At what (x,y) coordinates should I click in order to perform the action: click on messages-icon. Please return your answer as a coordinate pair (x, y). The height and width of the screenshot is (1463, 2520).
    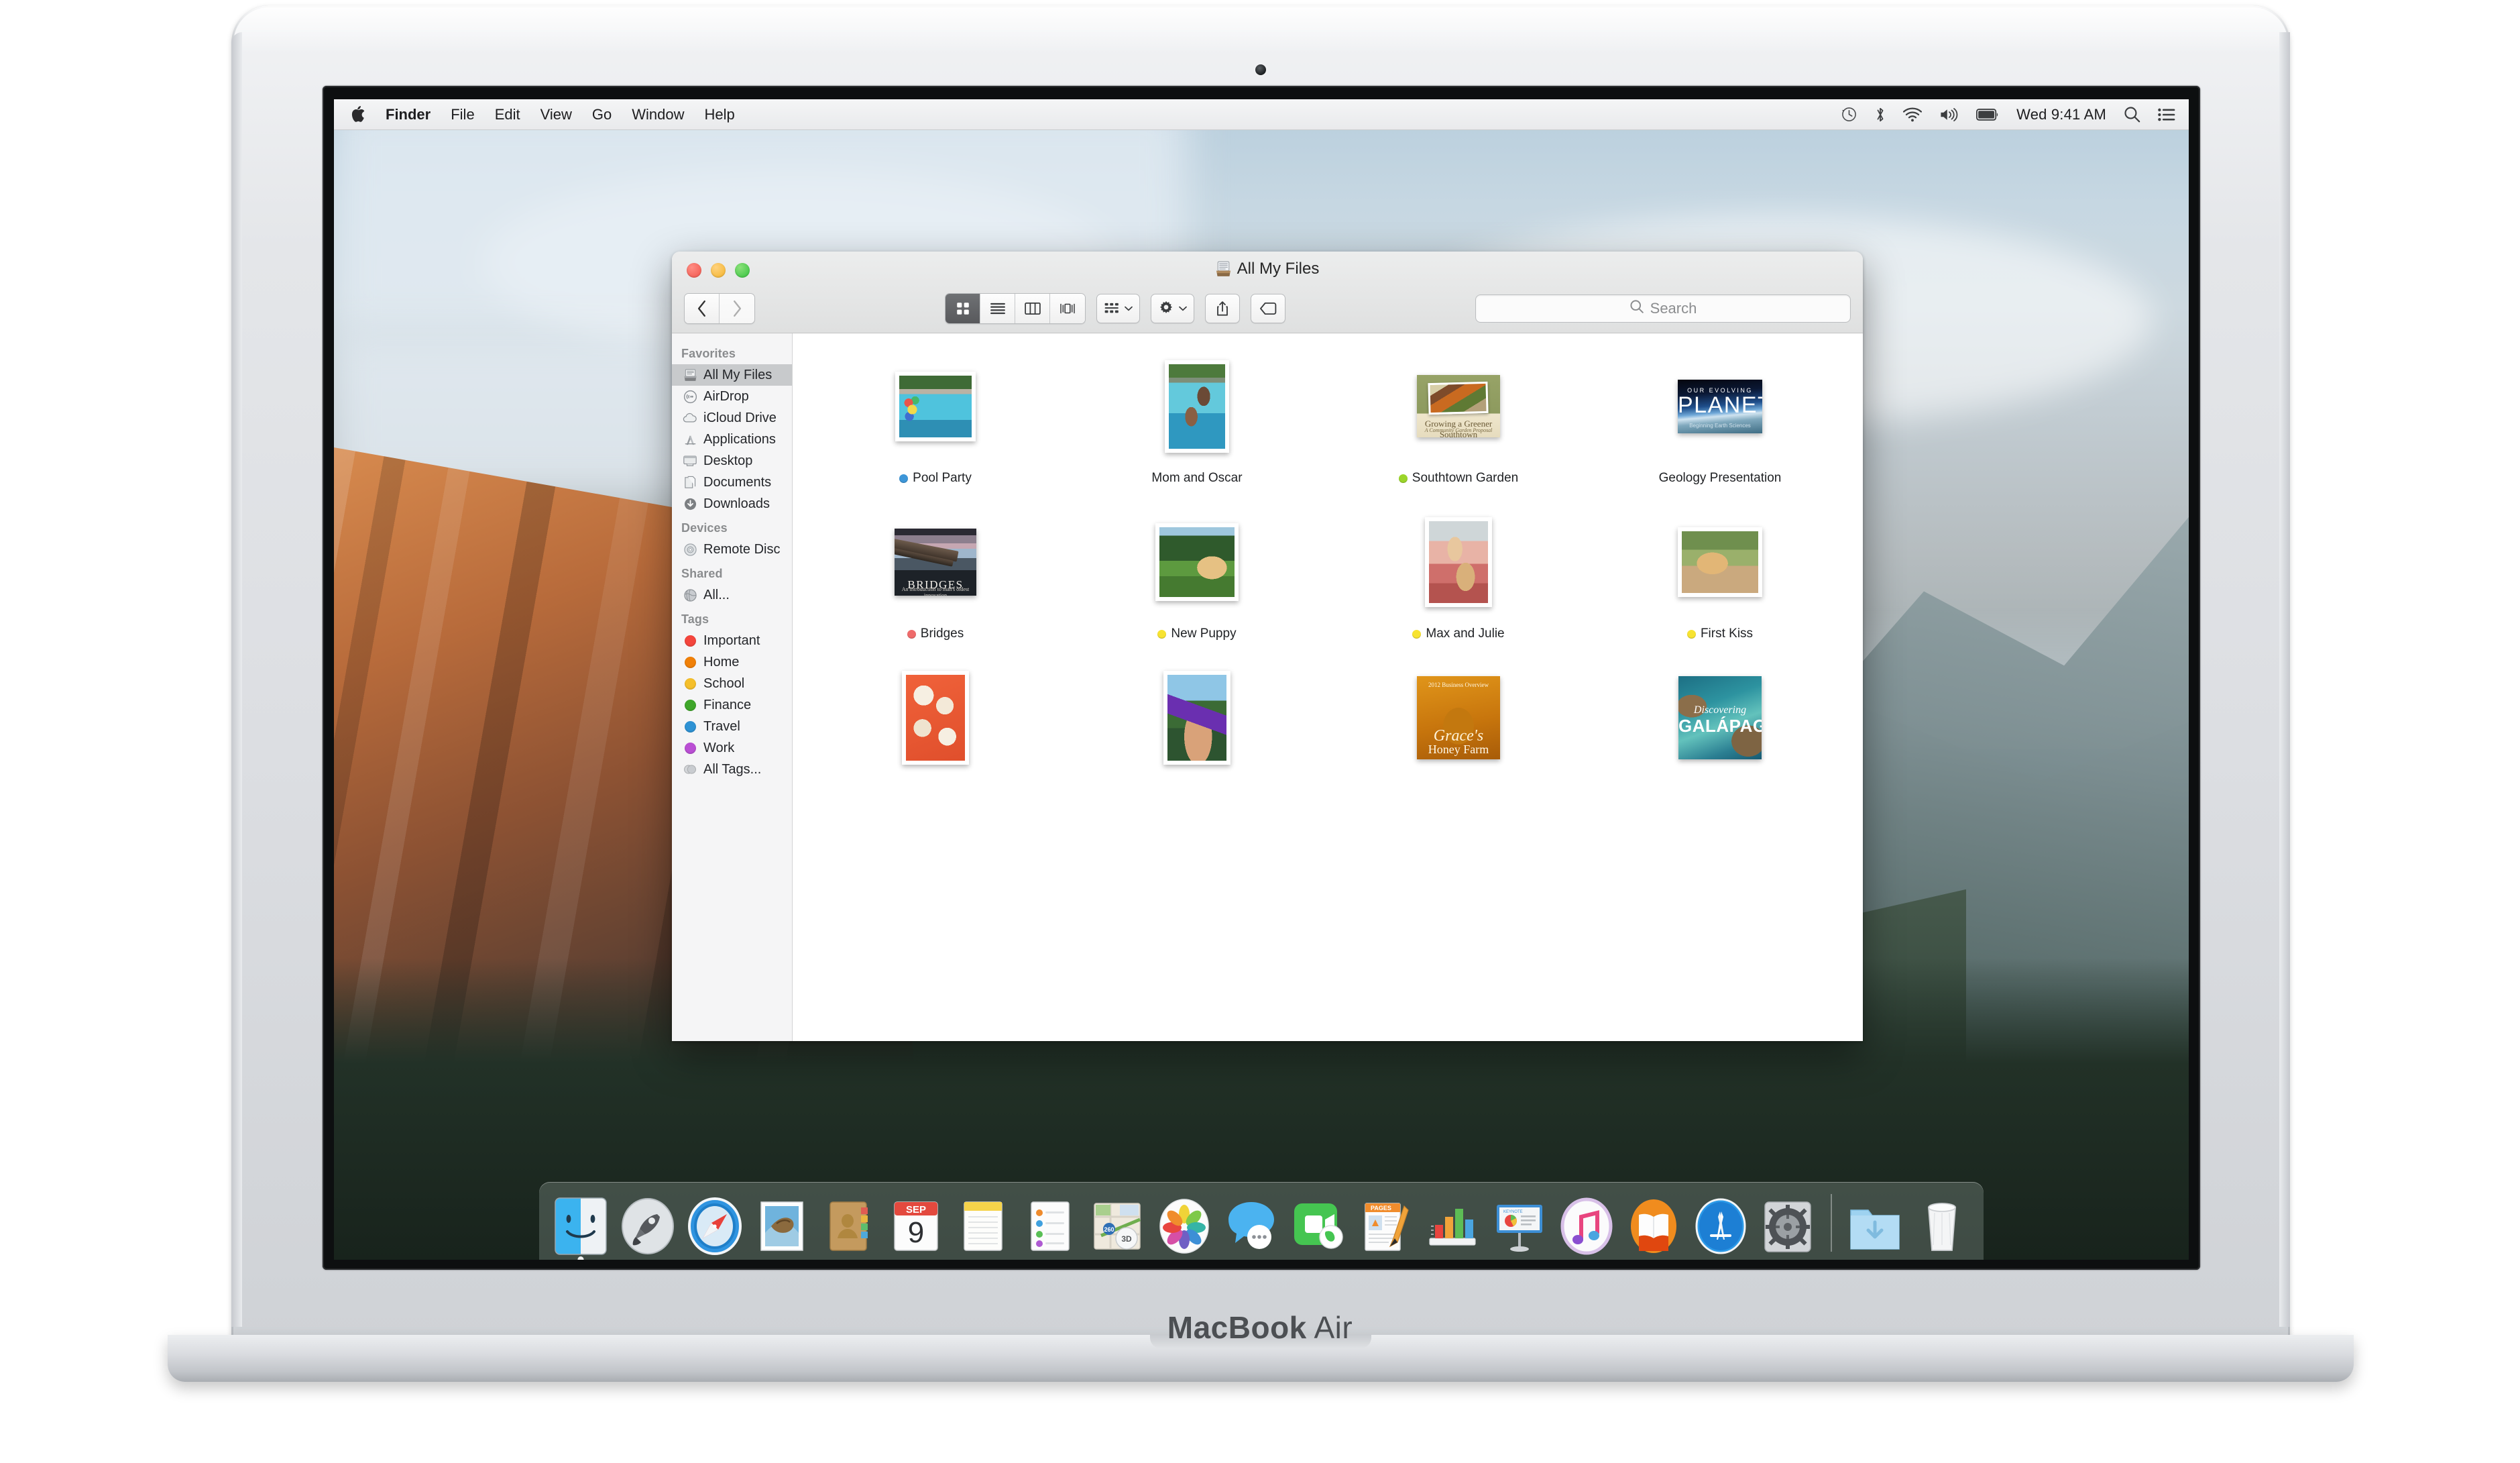
    Looking at the image, I should click on (1252, 1226).